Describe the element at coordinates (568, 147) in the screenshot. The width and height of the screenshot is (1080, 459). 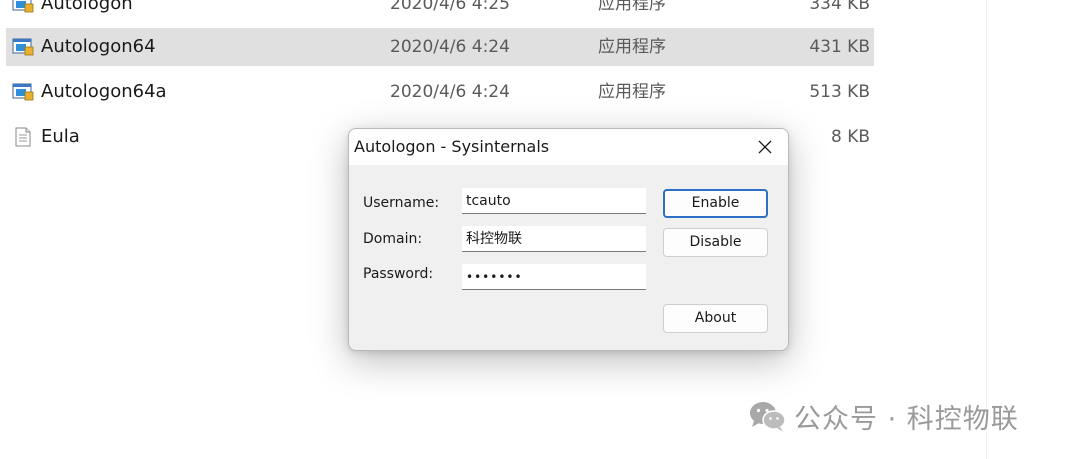
I see `dialog-titlebar: Autologon - Sysinternals` at that location.